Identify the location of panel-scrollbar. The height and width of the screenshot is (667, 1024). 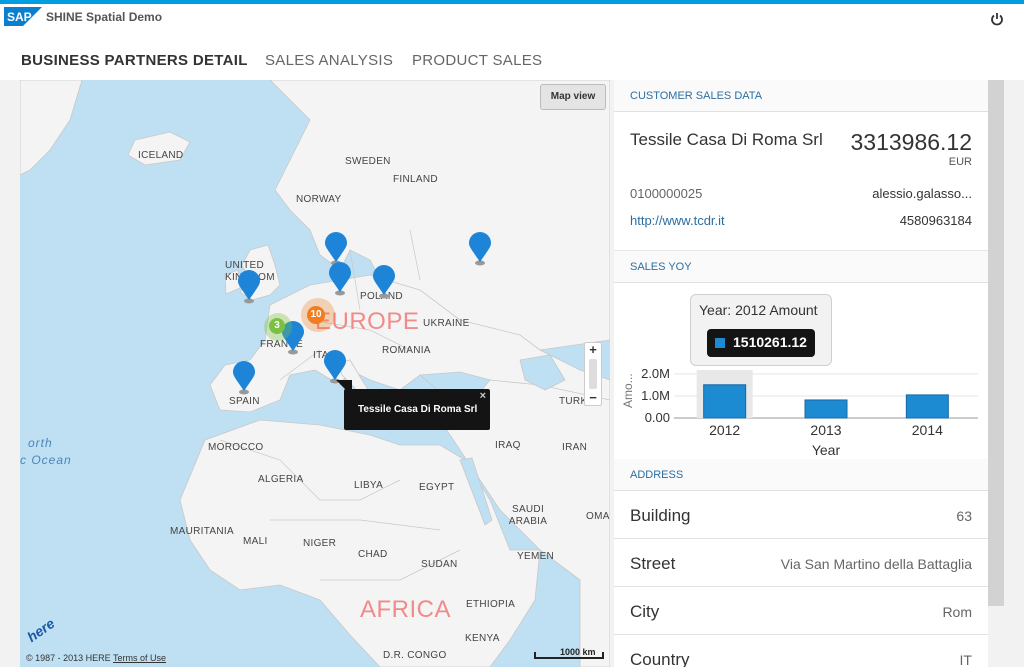
(996, 343).